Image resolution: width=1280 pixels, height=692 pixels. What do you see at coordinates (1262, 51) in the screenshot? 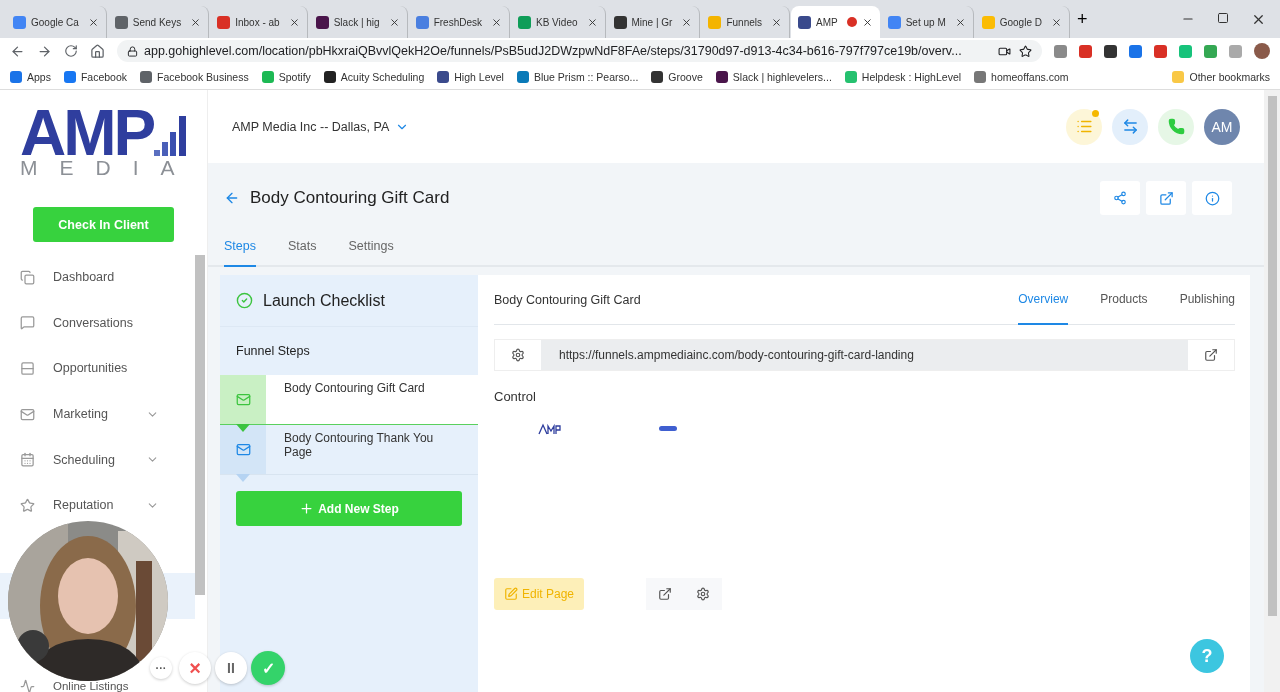
I see `profile-icon` at bounding box center [1262, 51].